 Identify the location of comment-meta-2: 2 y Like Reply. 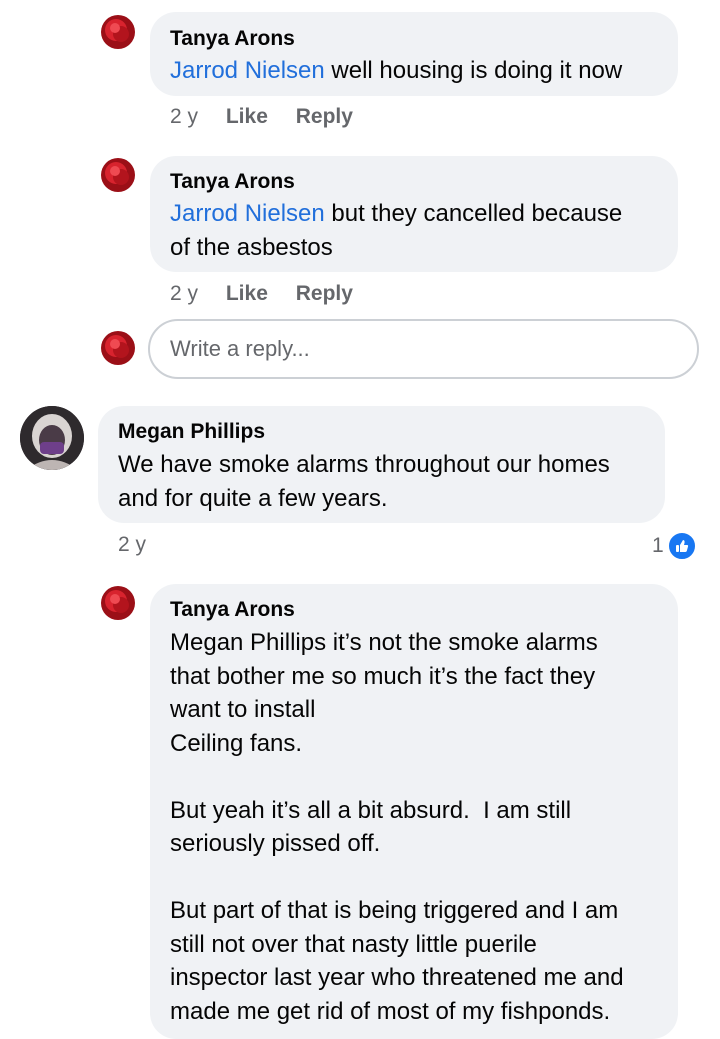
(261, 294).